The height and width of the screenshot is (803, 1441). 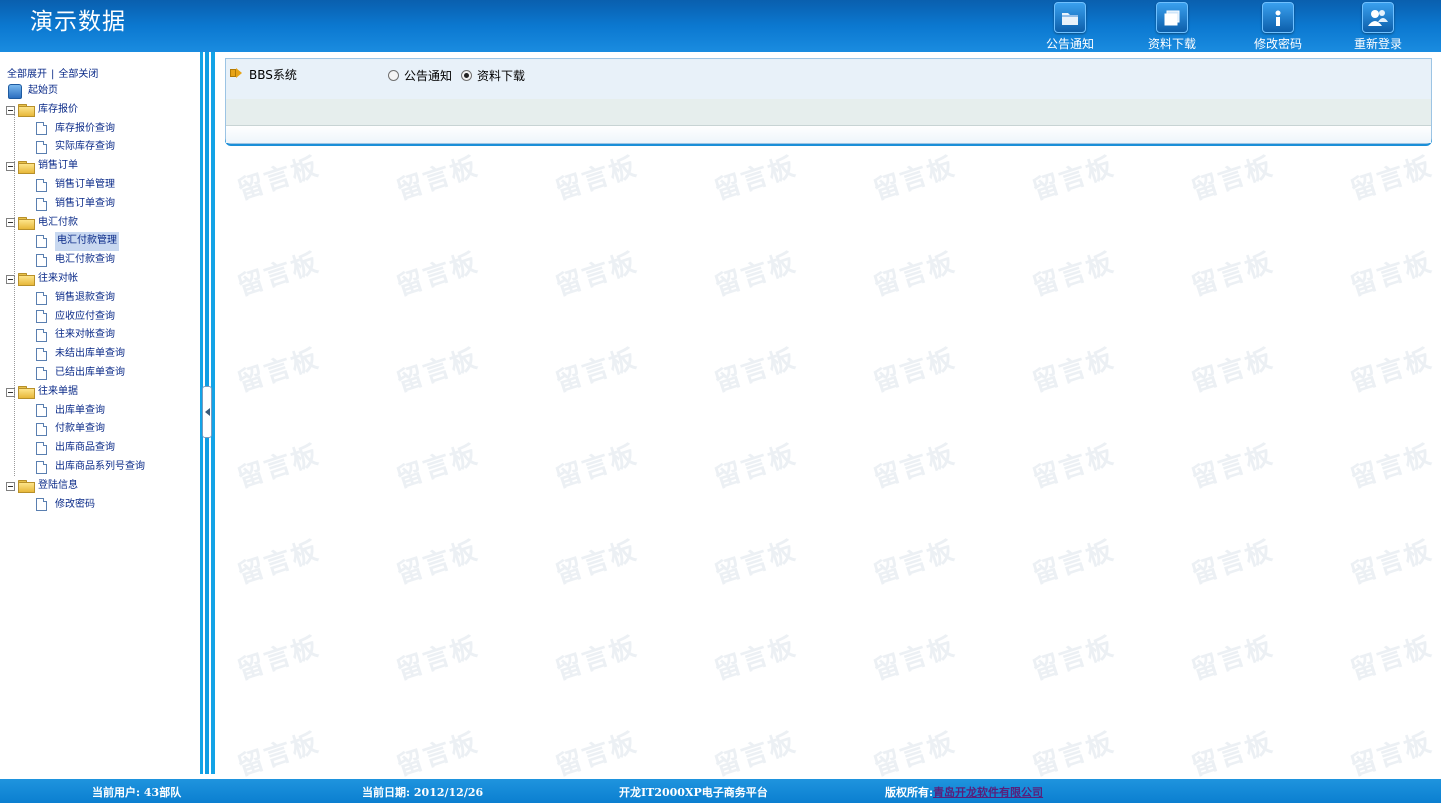 I want to click on bbs-radio-group: 公告通知 资料下载, so click(x=461, y=75).